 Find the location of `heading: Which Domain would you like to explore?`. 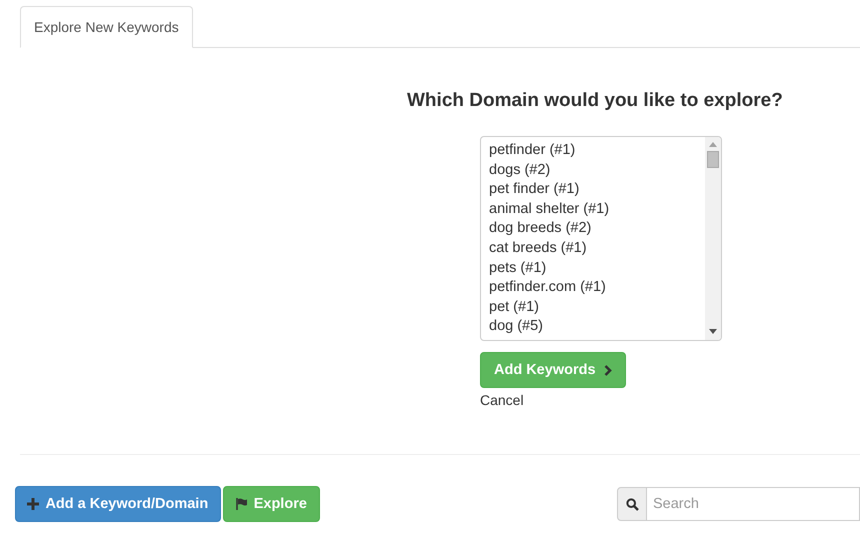

heading: Which Domain would you like to explore? is located at coordinates (595, 101).